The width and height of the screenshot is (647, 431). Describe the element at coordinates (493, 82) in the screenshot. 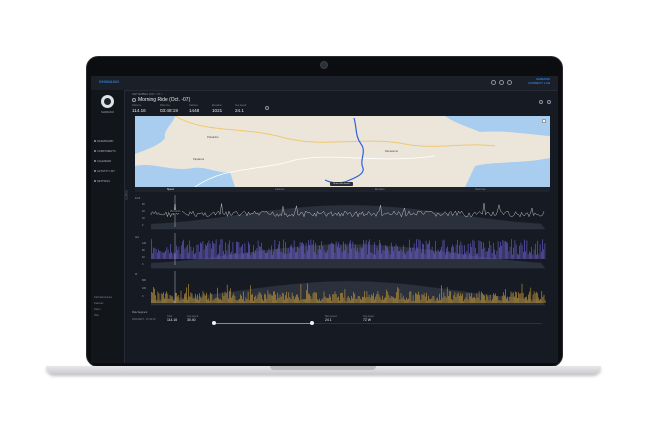

I see `notification-icon` at that location.